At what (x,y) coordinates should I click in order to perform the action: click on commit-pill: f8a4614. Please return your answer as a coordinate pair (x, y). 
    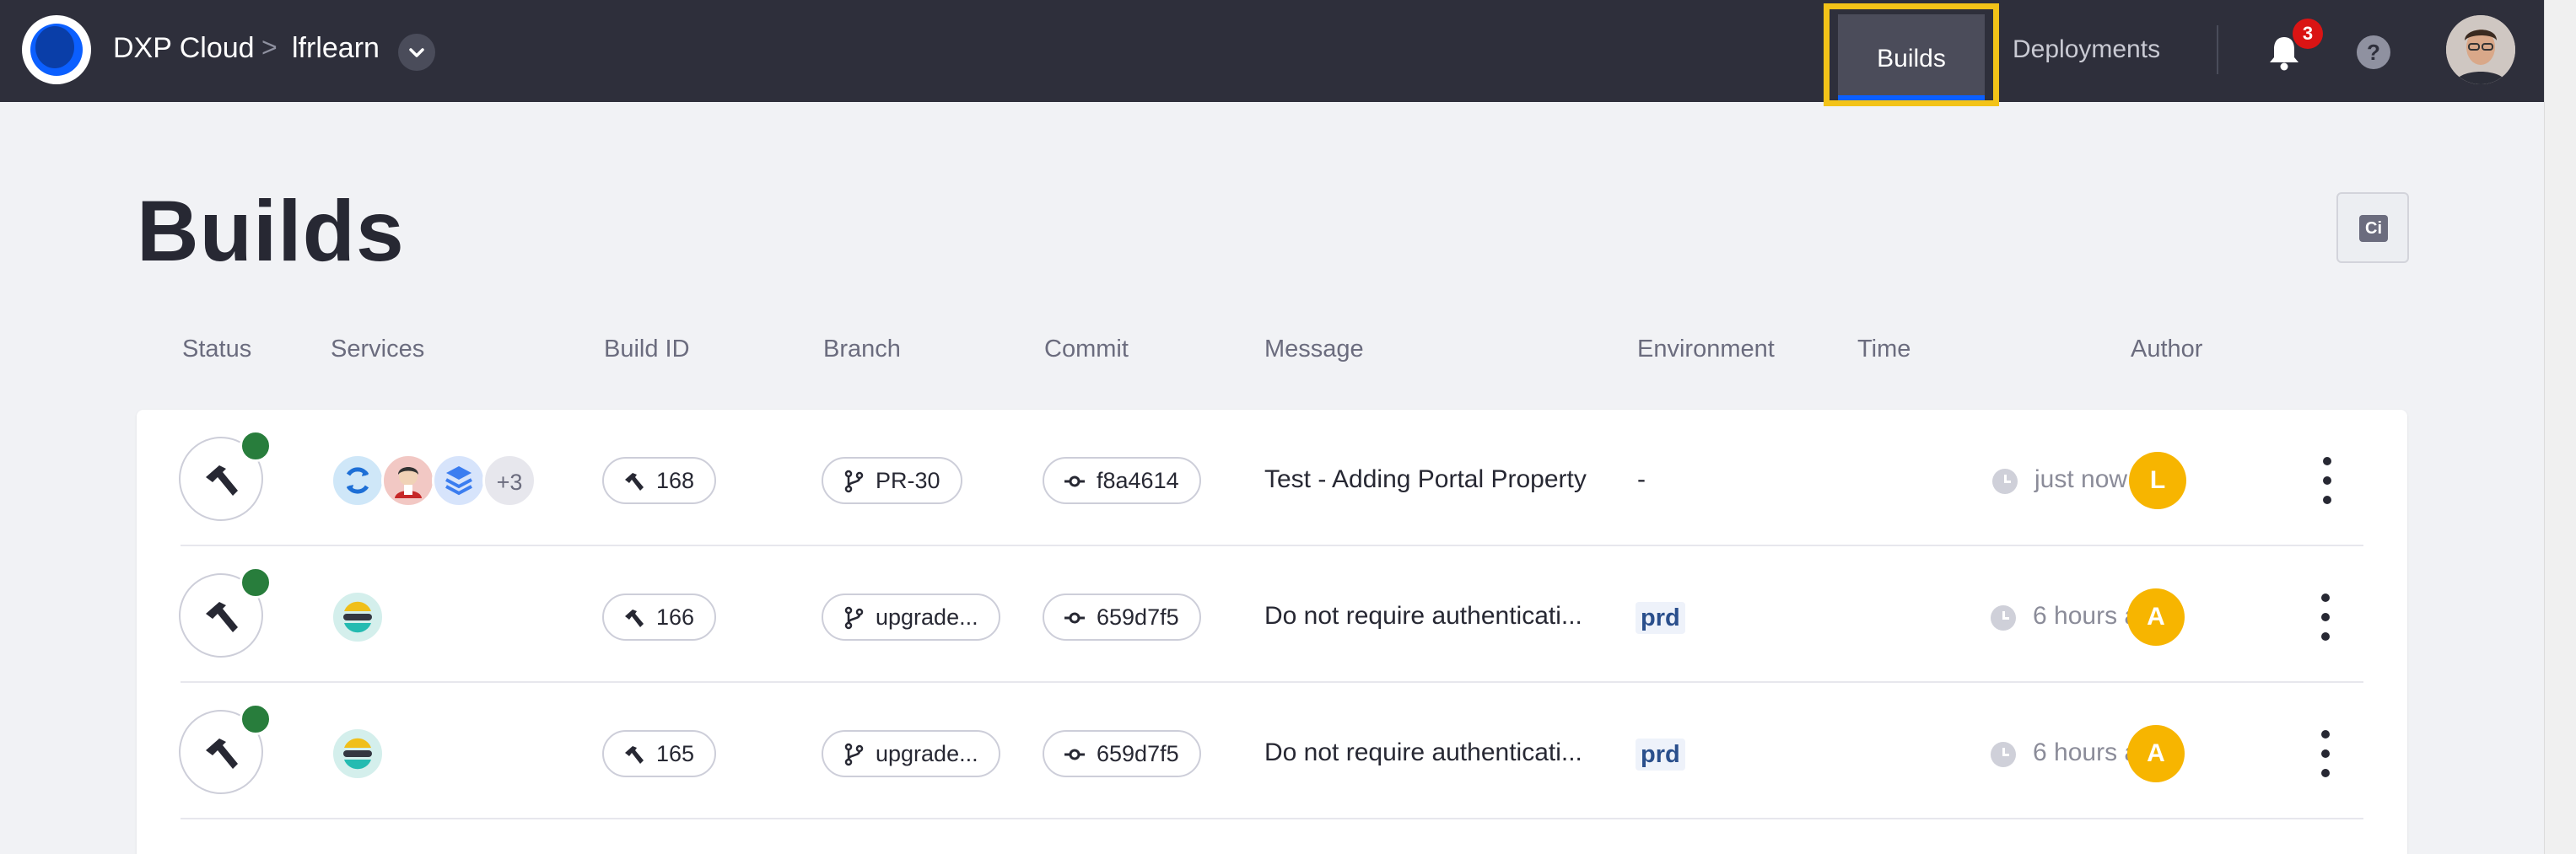
    Looking at the image, I should click on (1122, 481).